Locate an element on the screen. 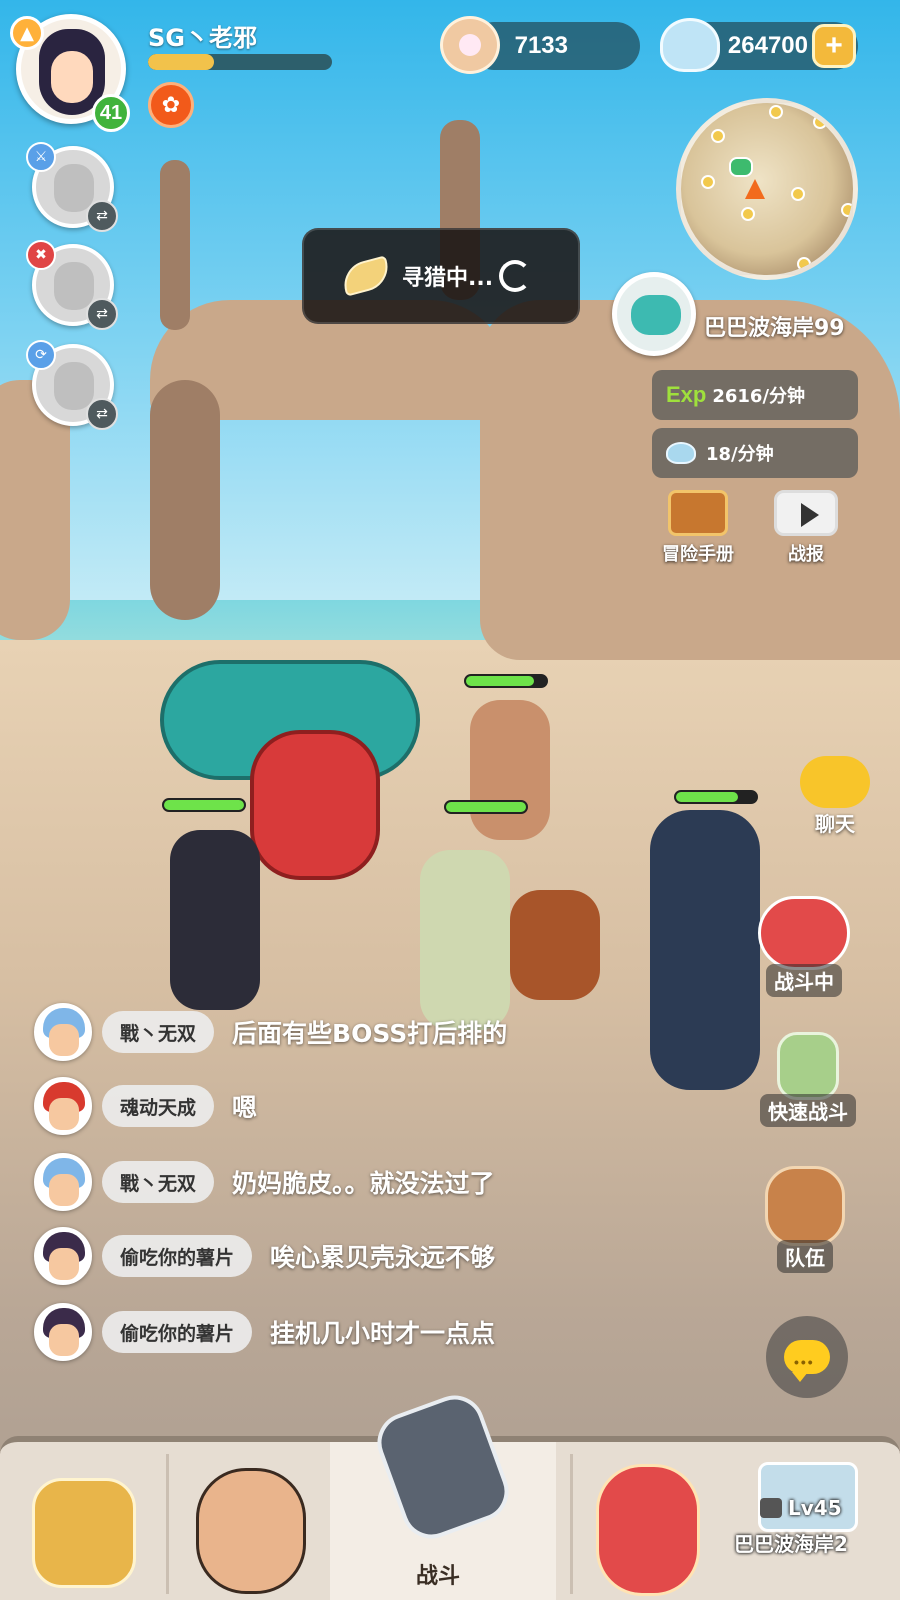  player-position-marker is located at coordinates (755, 189).